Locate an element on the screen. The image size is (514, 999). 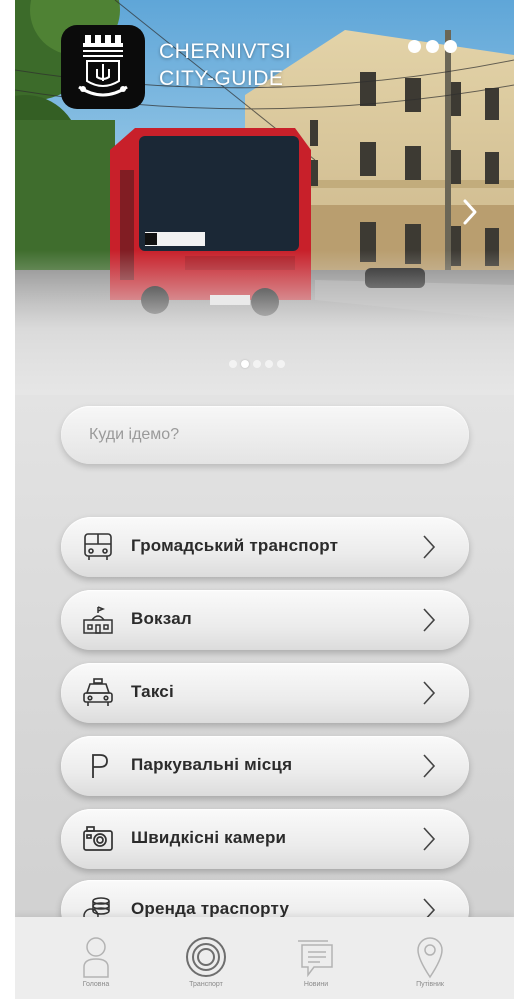
nav-item-transport: Транспорт is located at coordinates (206, 958).